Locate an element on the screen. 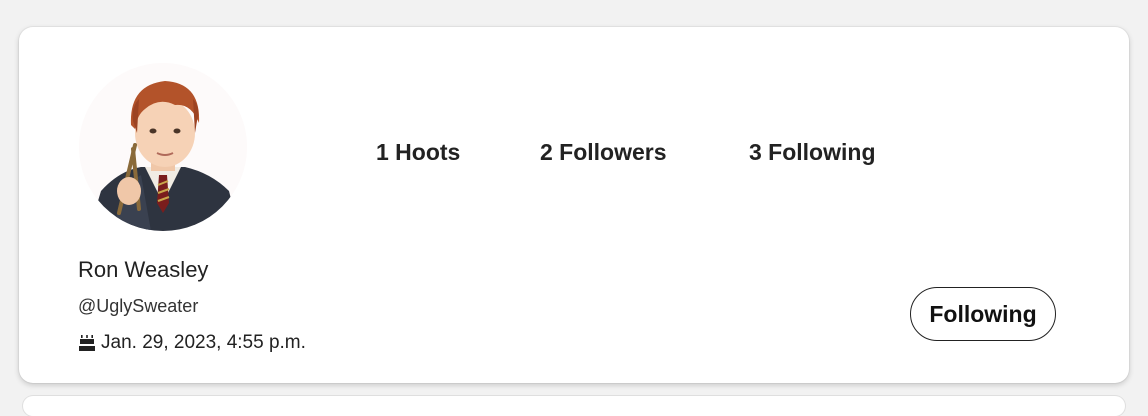  followers-count: 2 Followers is located at coordinates (603, 152).